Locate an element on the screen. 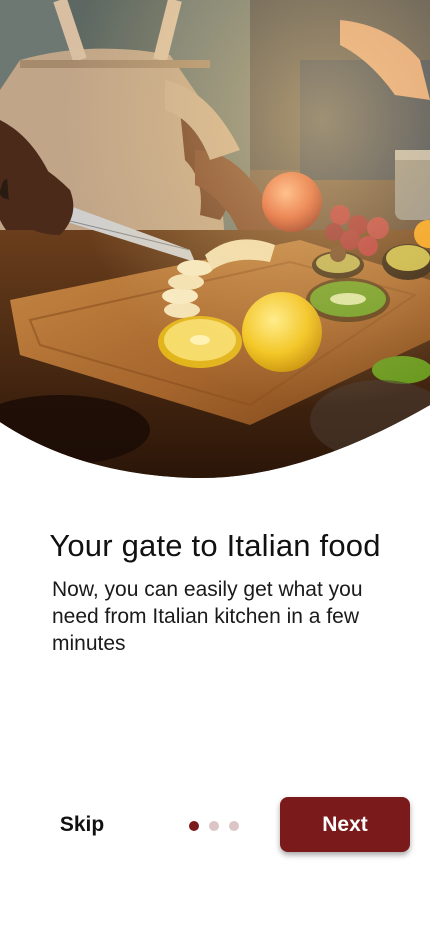 The image size is (430, 932). page-indicator is located at coordinates (214, 826).